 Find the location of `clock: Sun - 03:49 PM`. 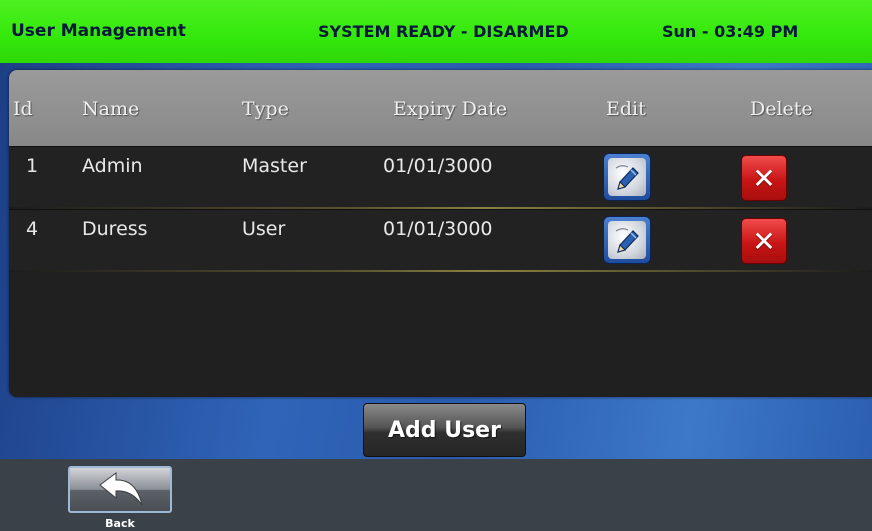

clock: Sun - 03:49 PM is located at coordinates (730, 31).